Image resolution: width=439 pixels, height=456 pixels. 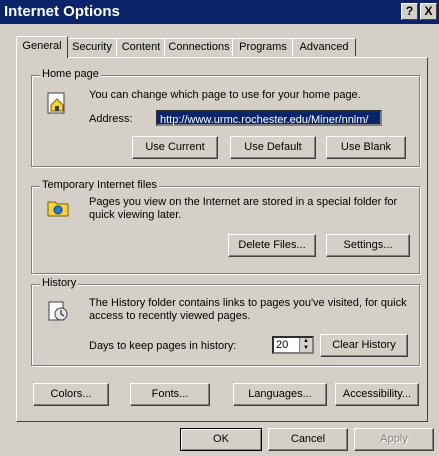 What do you see at coordinates (324, 47) in the screenshot?
I see `tab-advanced: Advanced` at bounding box center [324, 47].